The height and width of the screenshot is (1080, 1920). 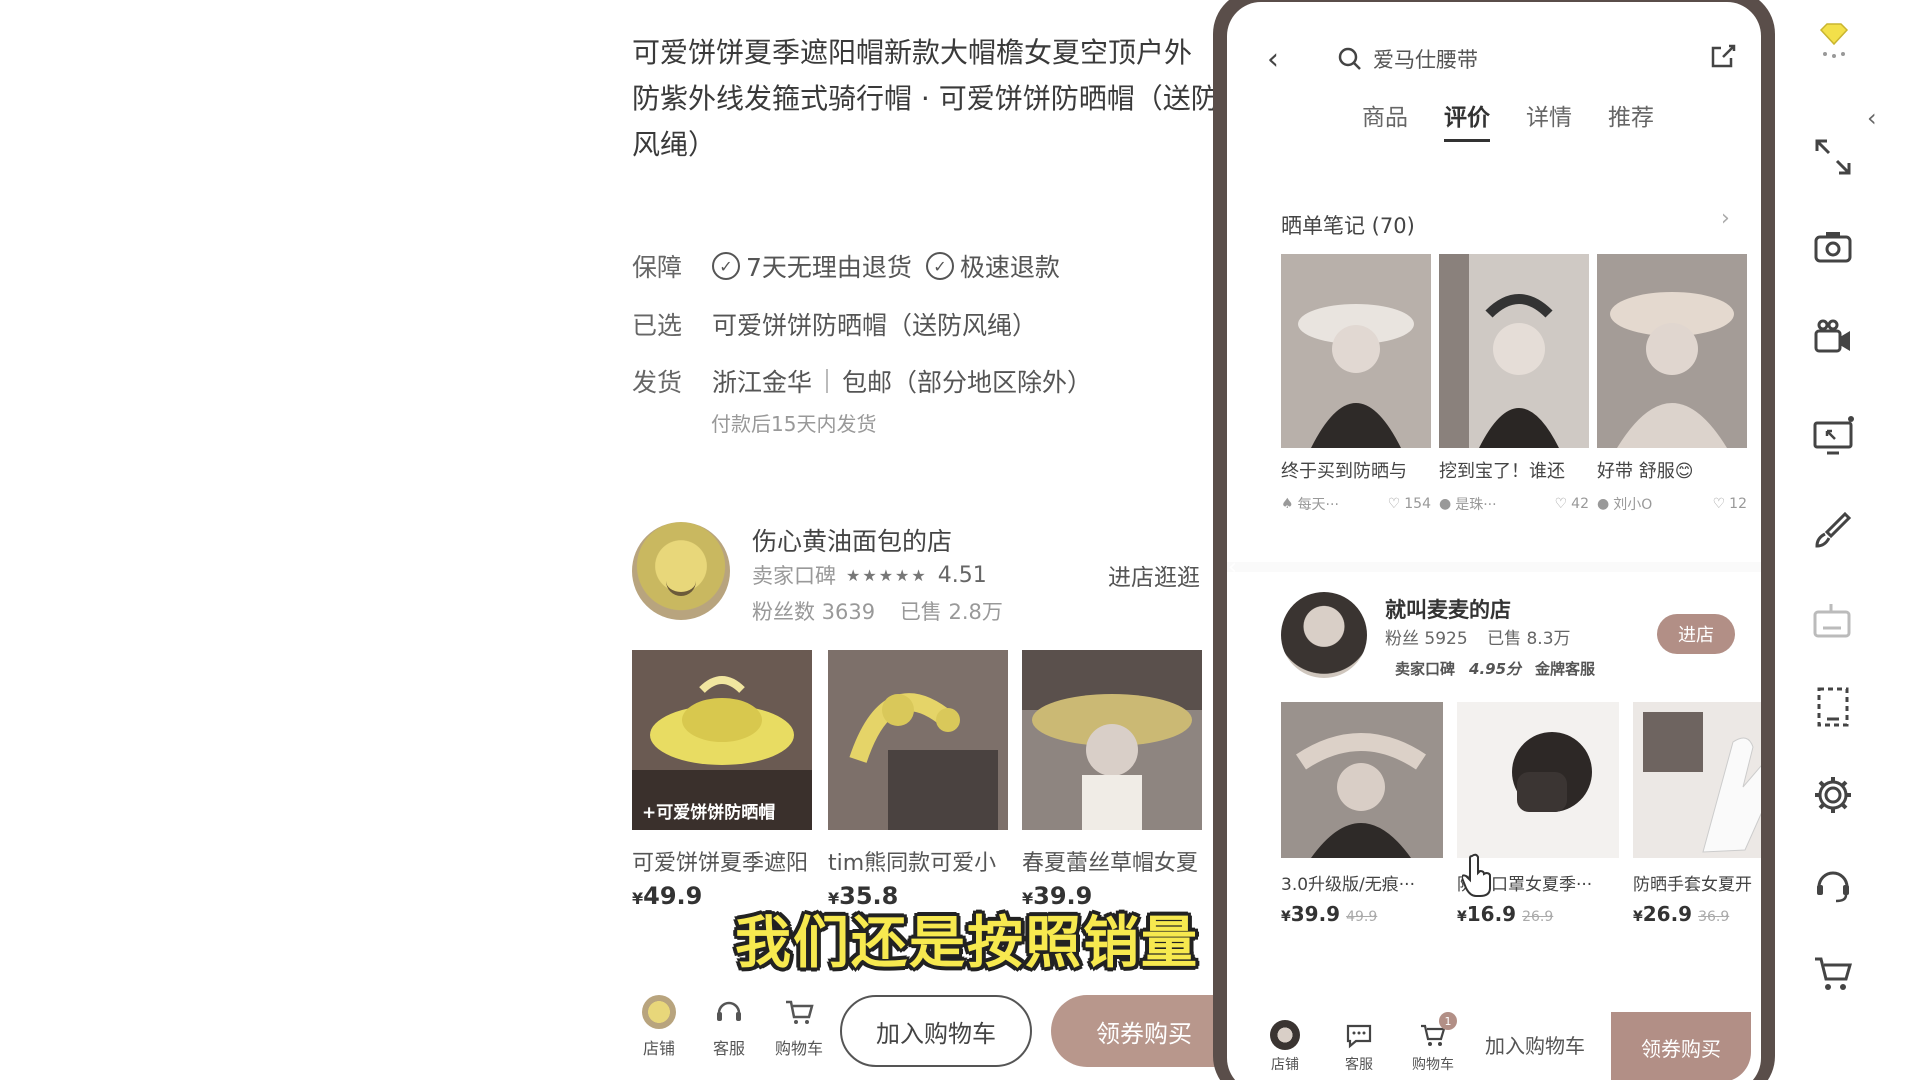 I want to click on product-title-line: 风绳）, so click(x=674, y=144).